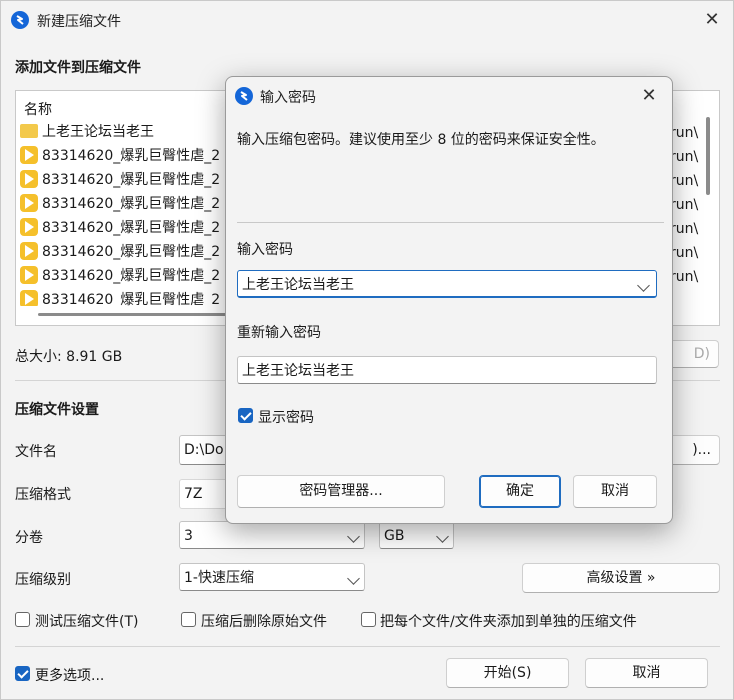 This screenshot has width=734, height=700. What do you see at coordinates (649, 96) in the screenshot?
I see `dialog-close-icon: ✕` at bounding box center [649, 96].